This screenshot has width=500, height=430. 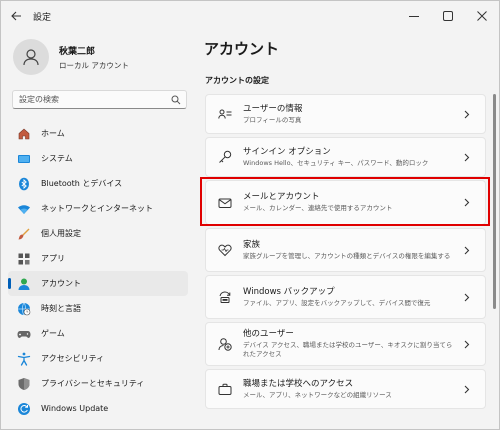 What do you see at coordinates (61, 308) in the screenshot?
I see `sidebar-item-label: 時刻と言語` at bounding box center [61, 308].